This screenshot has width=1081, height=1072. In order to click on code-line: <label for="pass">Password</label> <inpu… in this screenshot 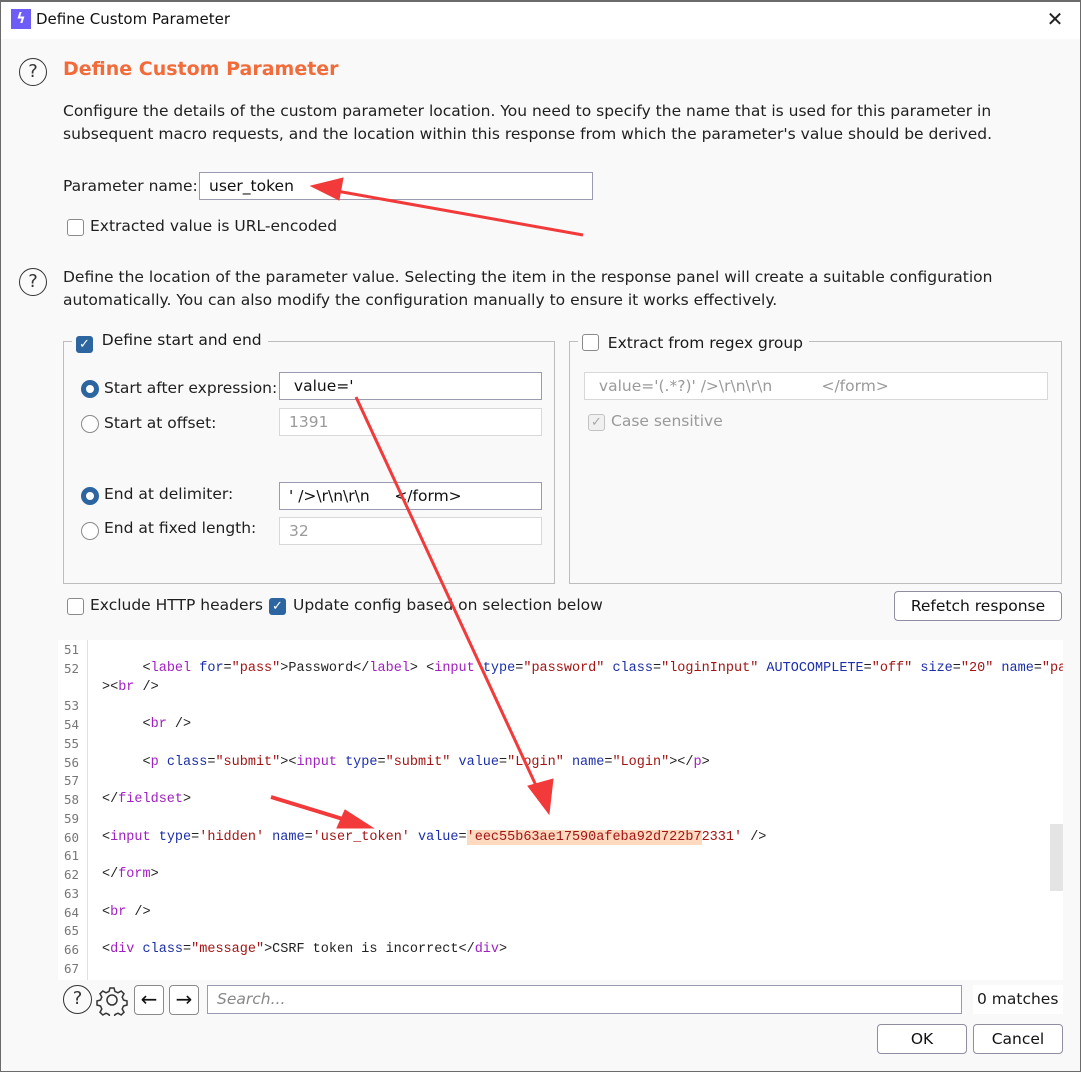, I will do `click(602, 668)`.